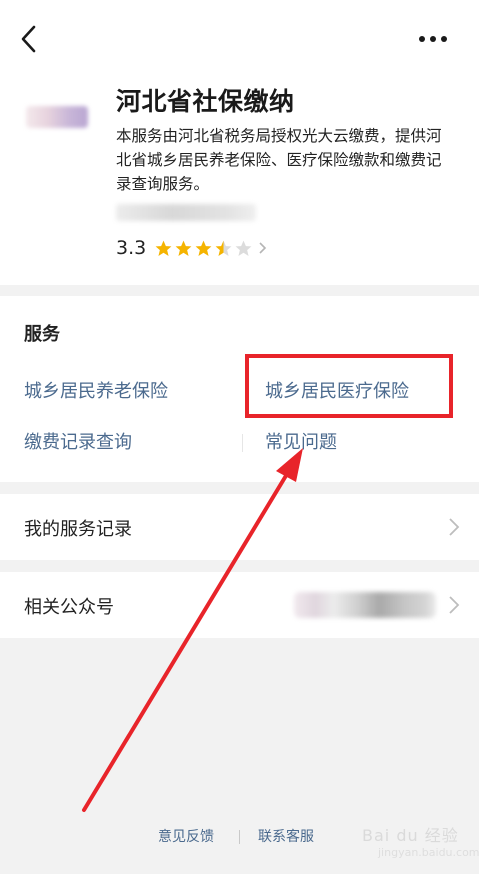  Describe the element at coordinates (410, 835) in the screenshot. I see `watermark-logo: Bai du 经验` at that location.